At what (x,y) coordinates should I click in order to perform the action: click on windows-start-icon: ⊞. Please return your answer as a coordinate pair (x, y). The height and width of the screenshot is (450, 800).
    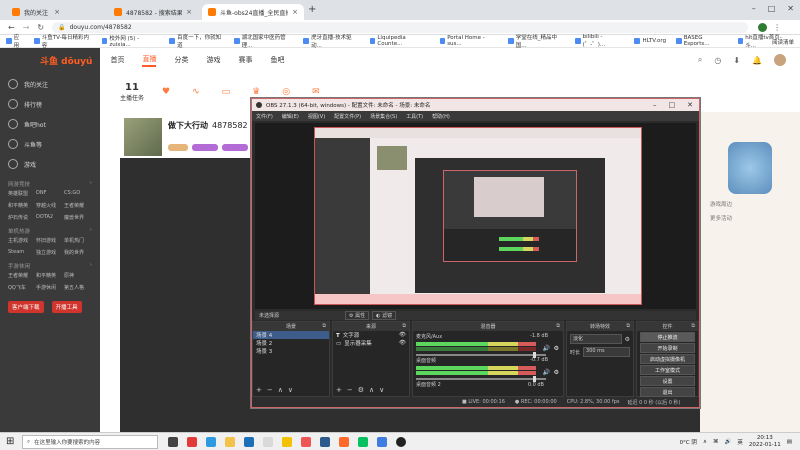
    Looking at the image, I should click on (10, 441).